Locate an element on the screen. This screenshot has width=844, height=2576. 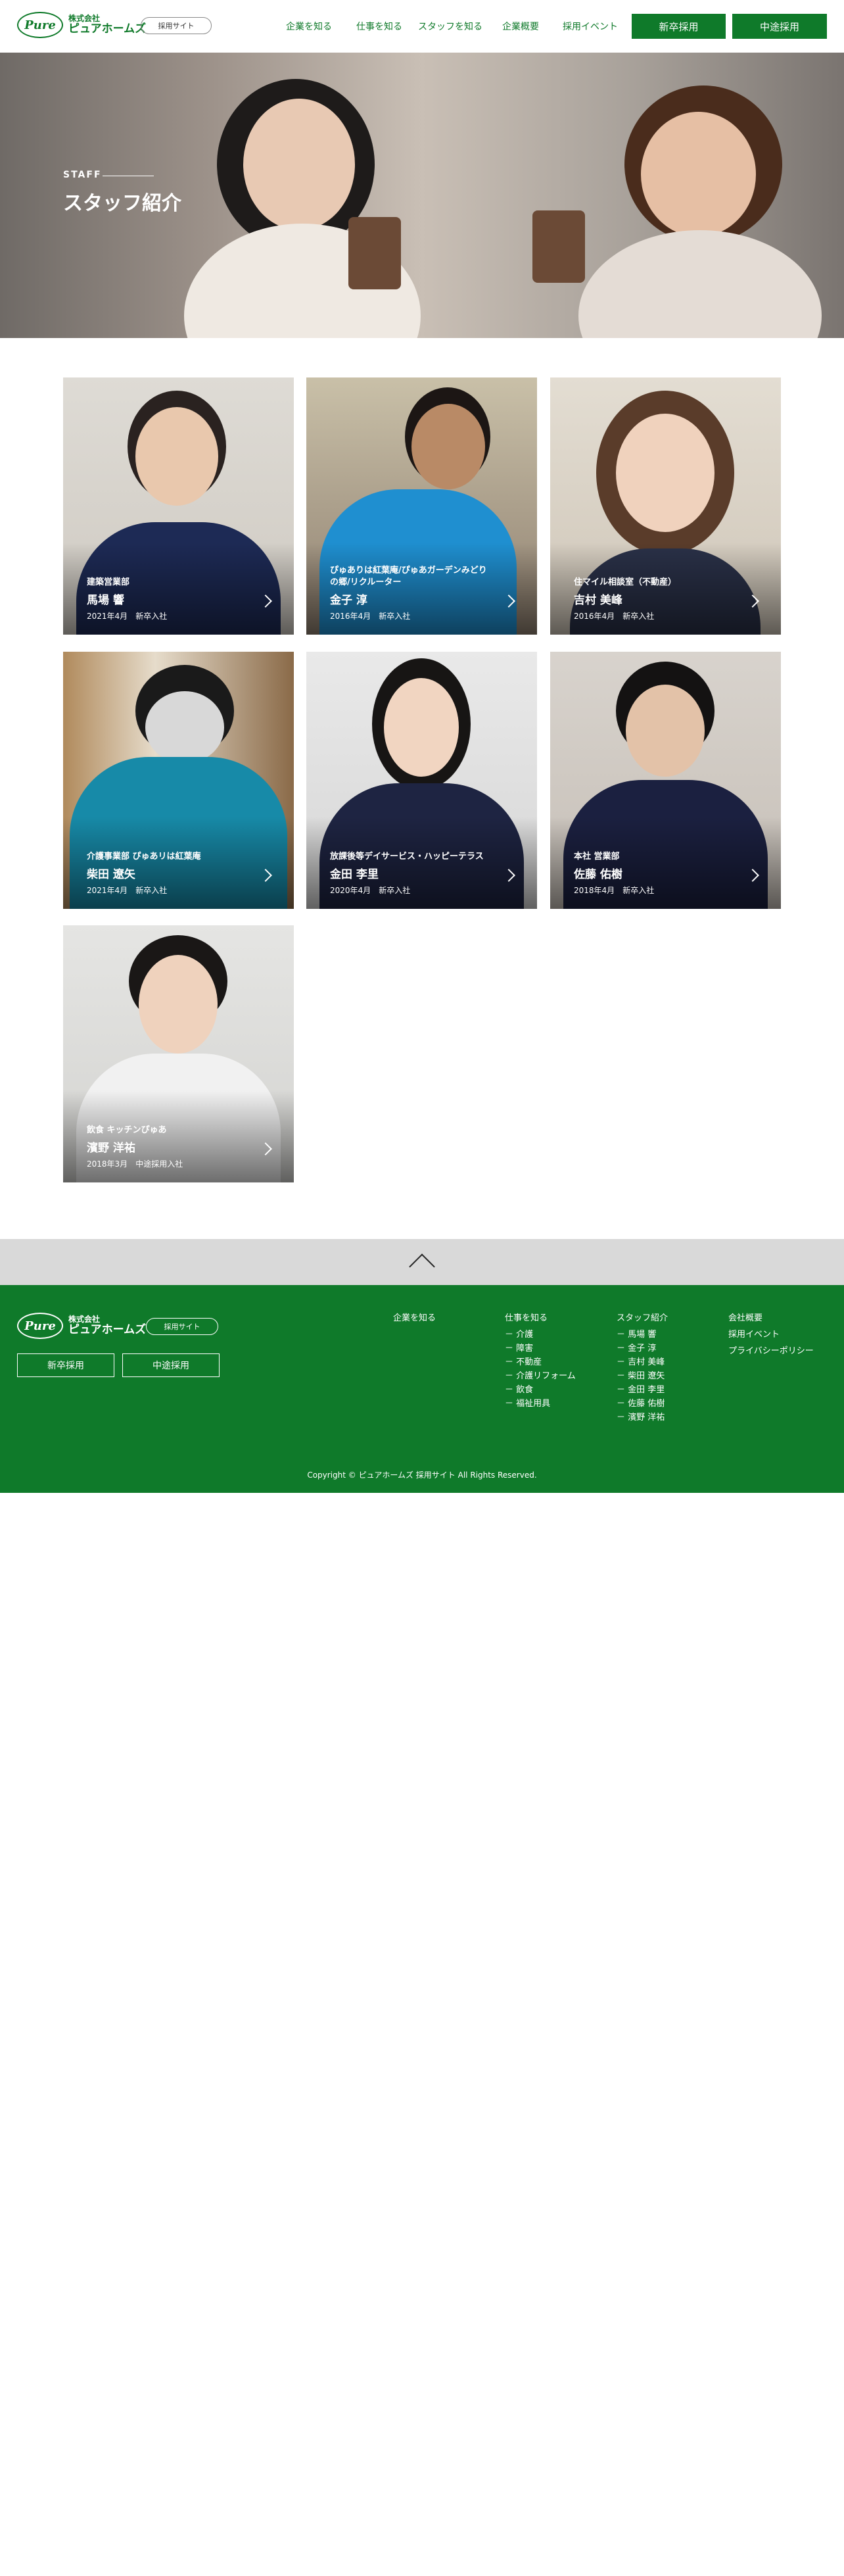
footer-link-staff-member: － 佐藤 佑樹 is located at coordinates (642, 1403).